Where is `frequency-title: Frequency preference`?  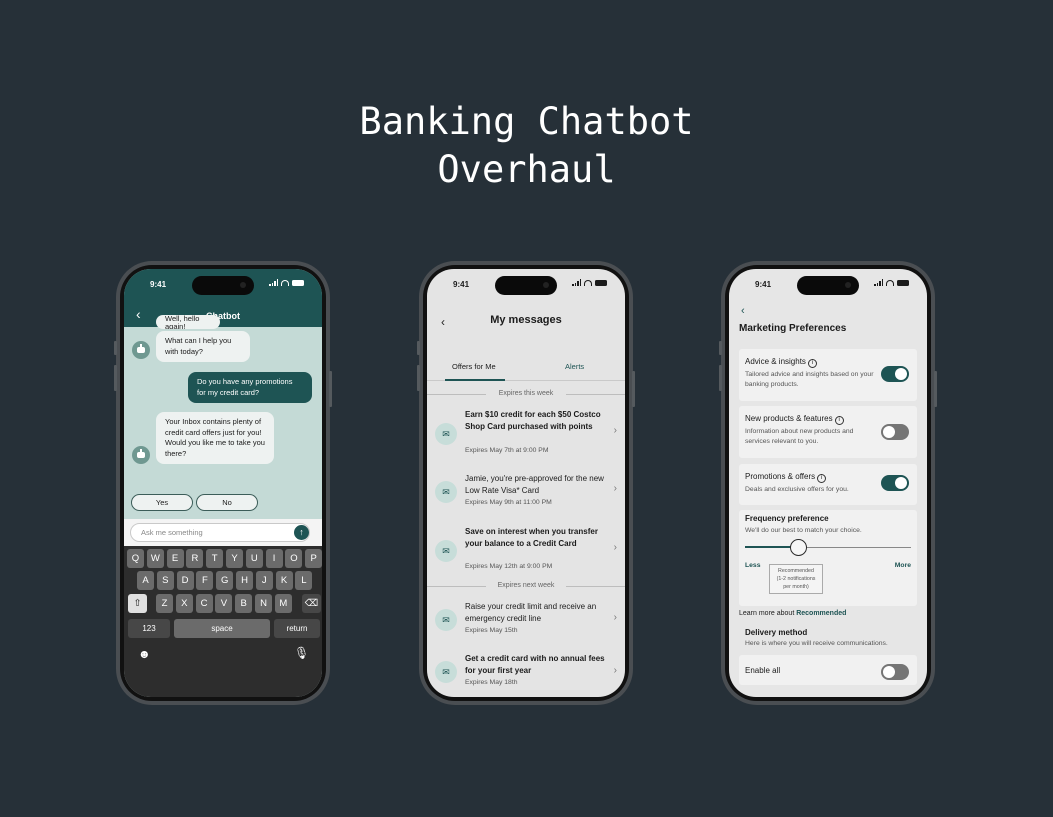 frequency-title: Frequency preference is located at coordinates (787, 518).